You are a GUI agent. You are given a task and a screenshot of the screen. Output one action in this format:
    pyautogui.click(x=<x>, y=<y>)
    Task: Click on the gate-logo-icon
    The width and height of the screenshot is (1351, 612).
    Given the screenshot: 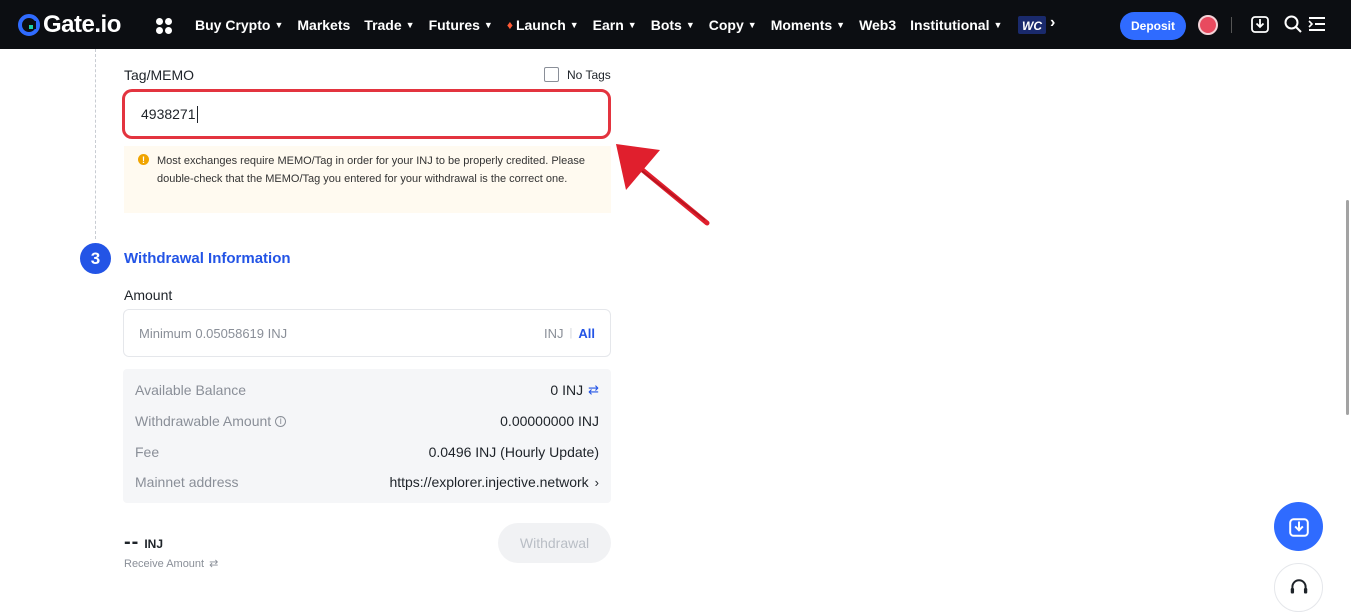 What is the action you would take?
    pyautogui.click(x=29, y=25)
    